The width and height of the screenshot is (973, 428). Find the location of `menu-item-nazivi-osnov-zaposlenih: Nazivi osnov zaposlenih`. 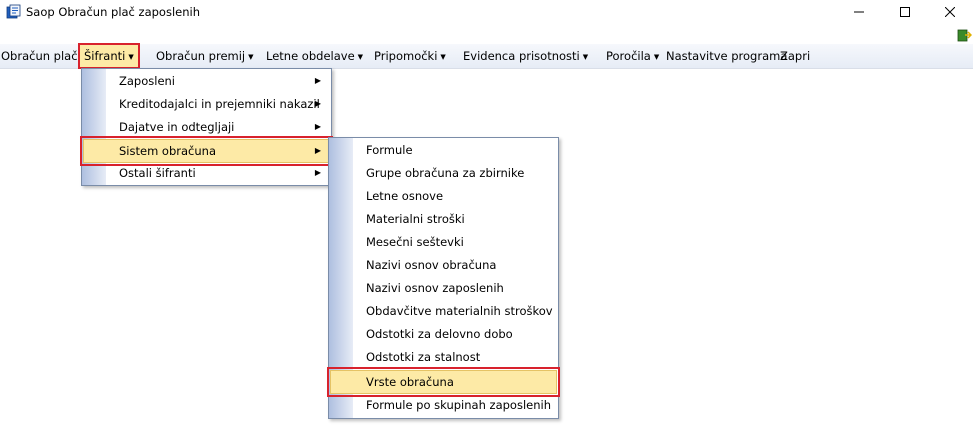

menu-item-nazivi-osnov-zaposlenih: Nazivi osnov zaposlenih is located at coordinates (443, 288).